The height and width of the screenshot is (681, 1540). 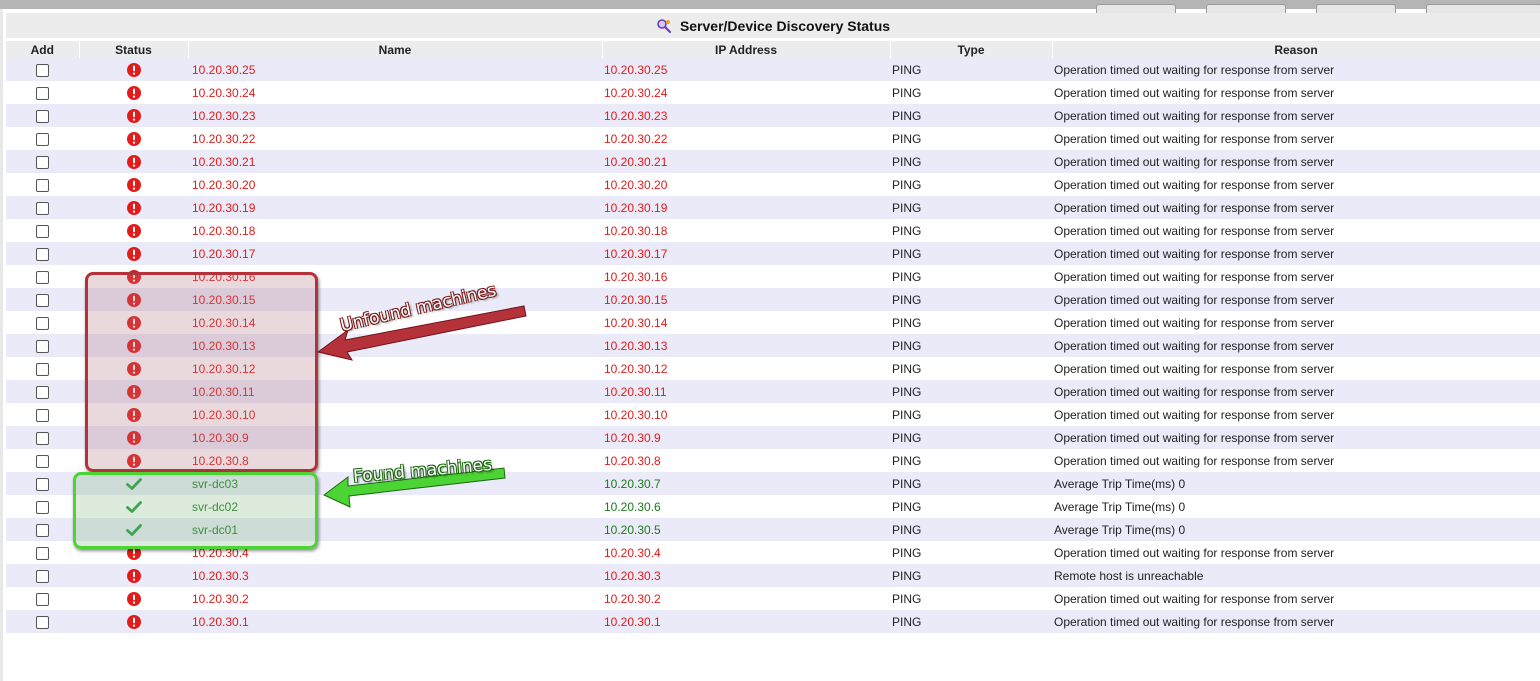 I want to click on name-cell: 10.20.30.21, so click(x=395, y=161).